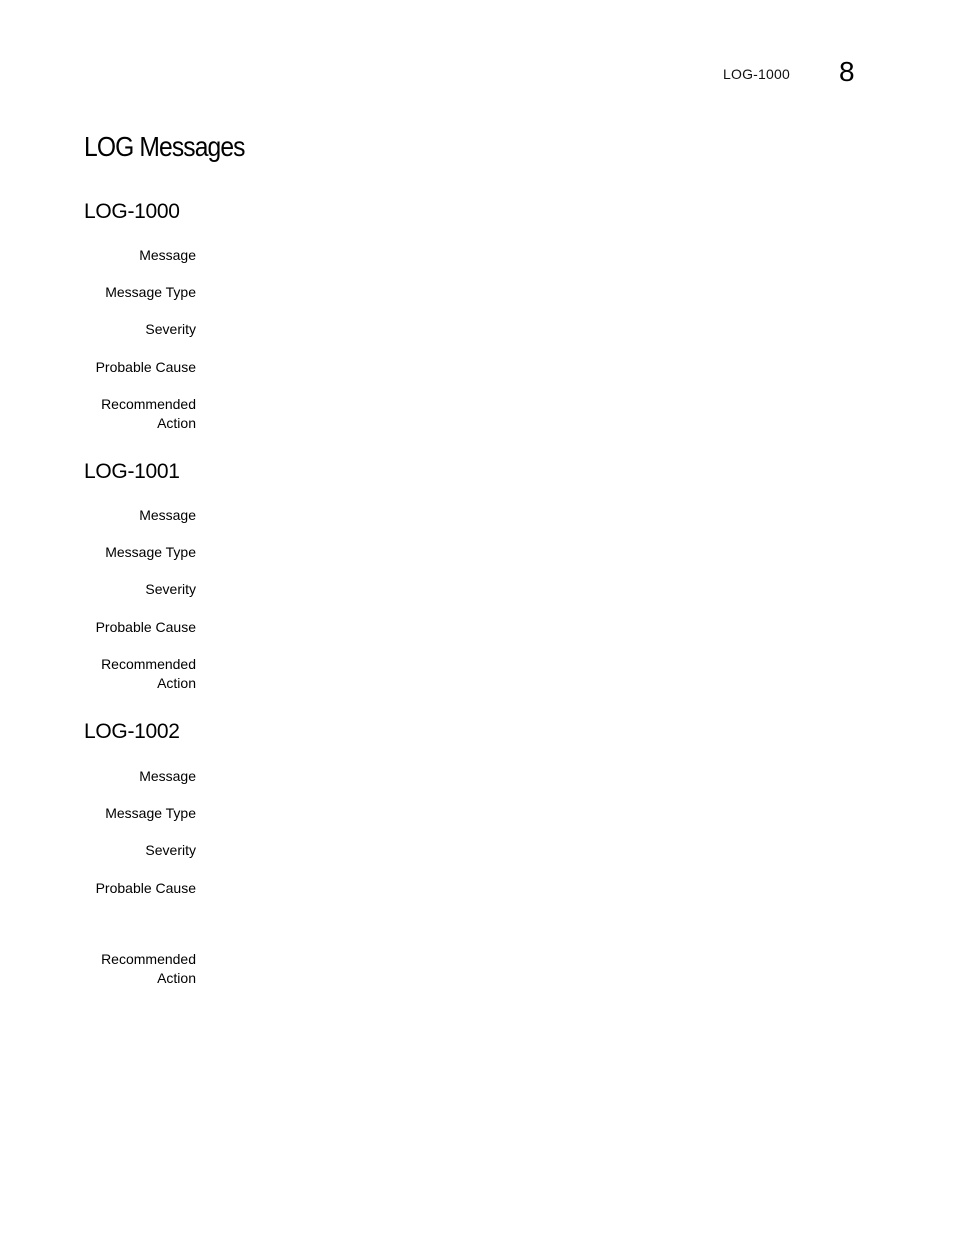 The height and width of the screenshot is (1235, 954). I want to click on page-title: LOG Messages, so click(165, 146).